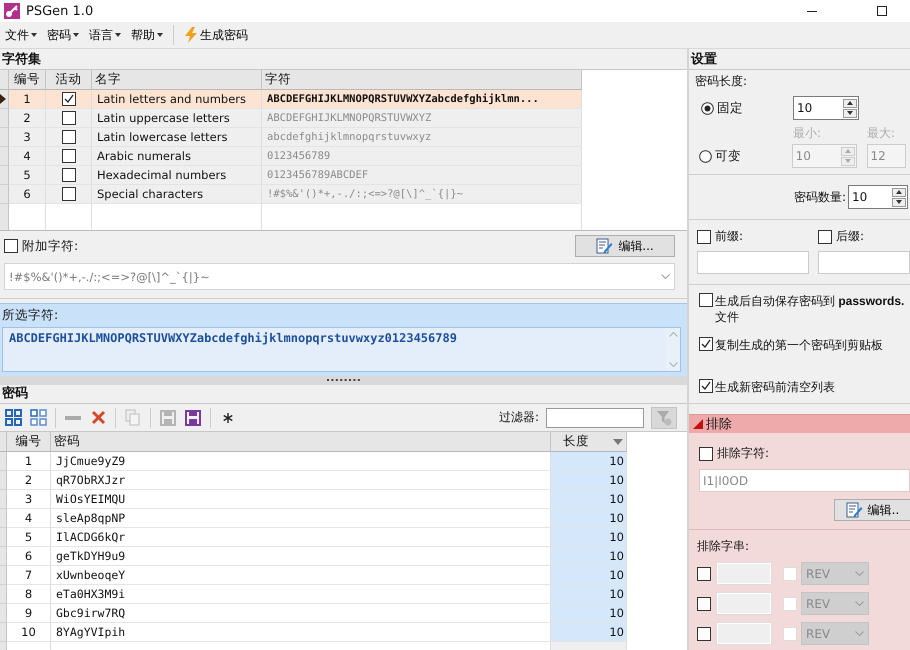 The width and height of the screenshot is (910, 650). What do you see at coordinates (29, 575) in the screenshot?
I see `table-cell: 7` at bounding box center [29, 575].